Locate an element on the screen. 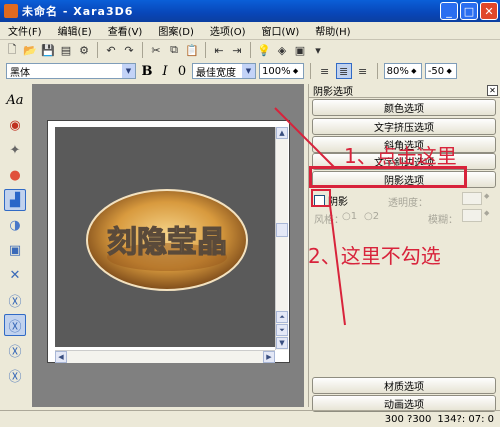 The width and height of the screenshot is (500, 427). spin-icon: Ⓧ is located at coordinates (15, 350).